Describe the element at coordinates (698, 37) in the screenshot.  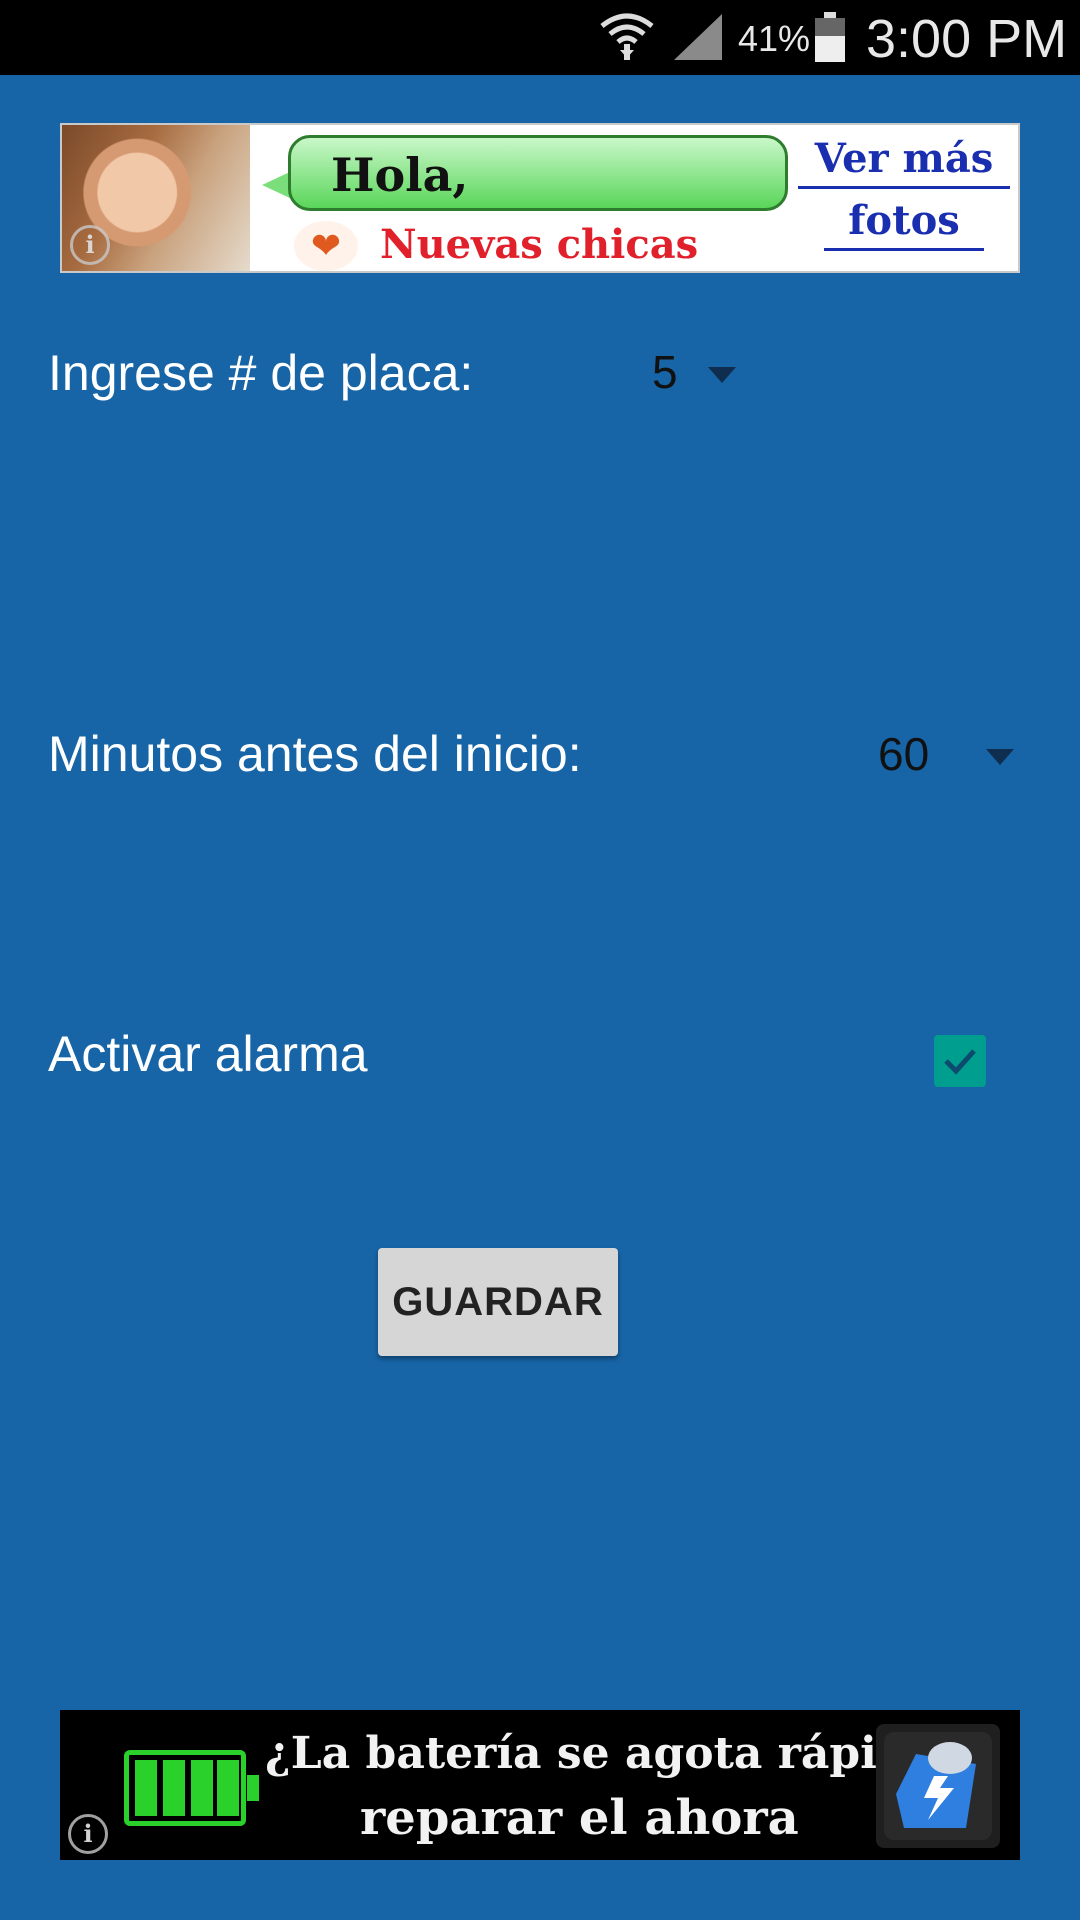
I see `signal-icon` at that location.